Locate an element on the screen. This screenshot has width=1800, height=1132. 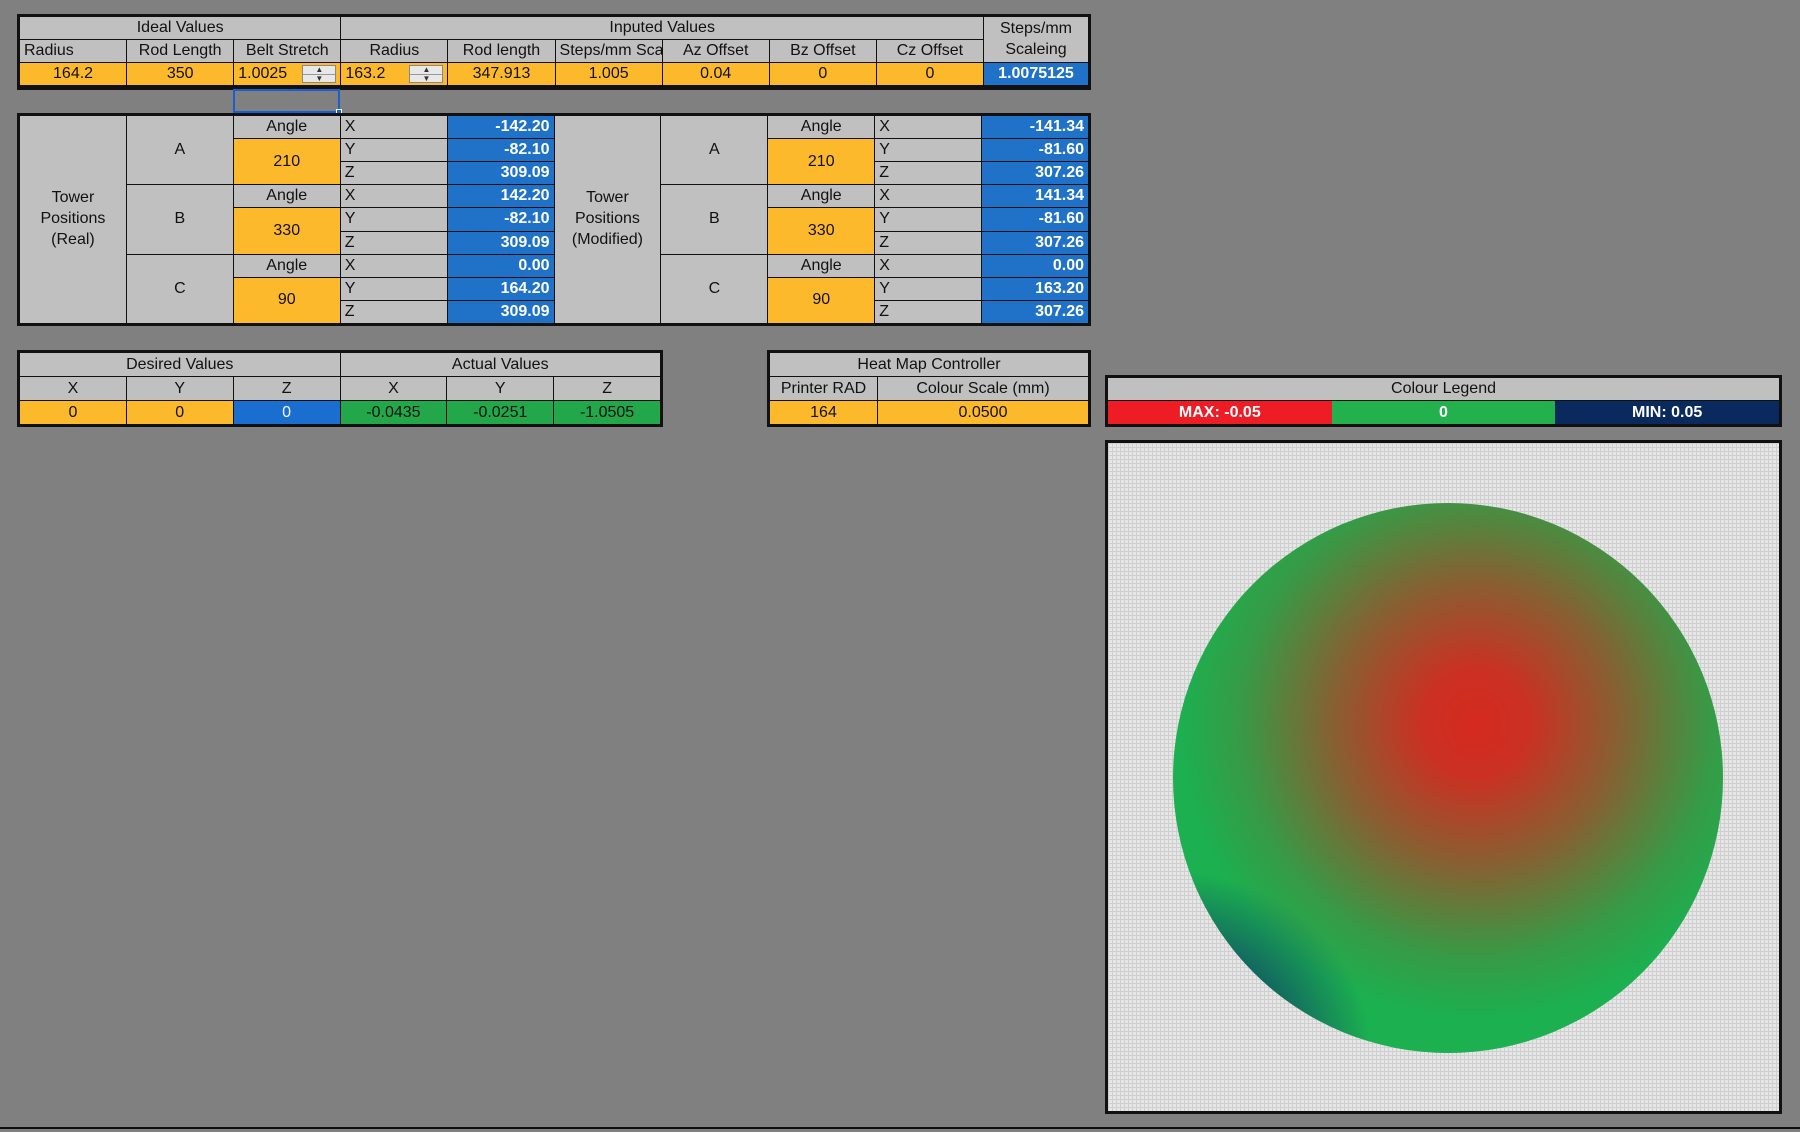
tower-real-c-angle-label: Angle is located at coordinates (286, 265).